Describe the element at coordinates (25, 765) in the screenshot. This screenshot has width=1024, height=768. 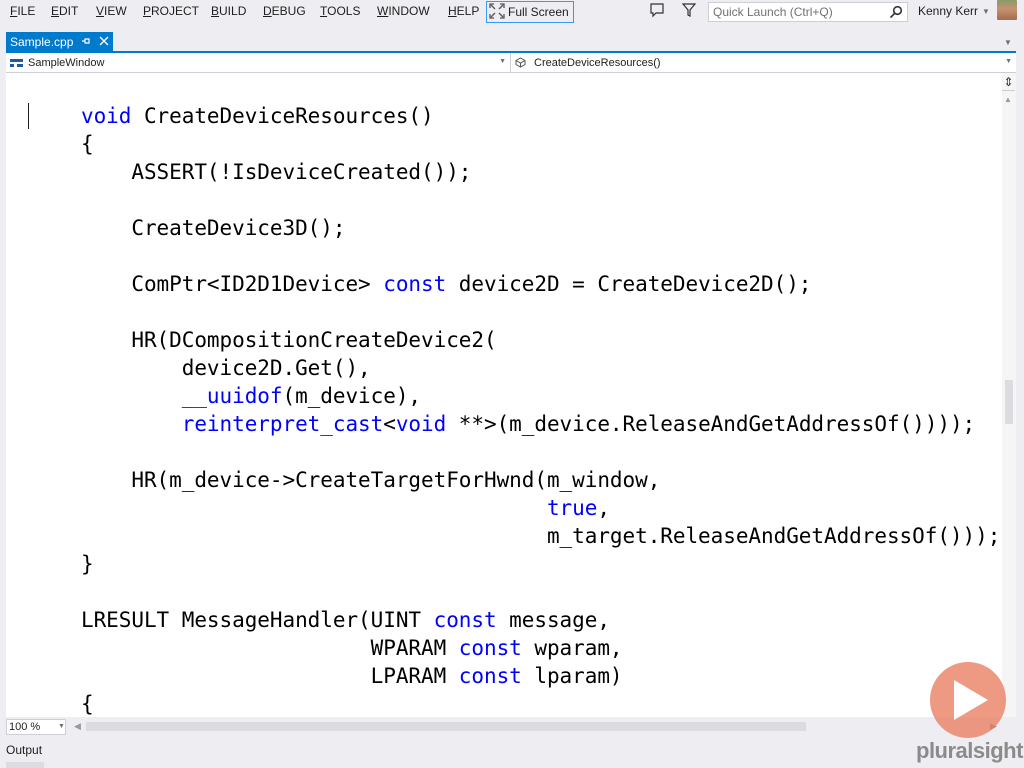
I see `output-panel-tab` at that location.